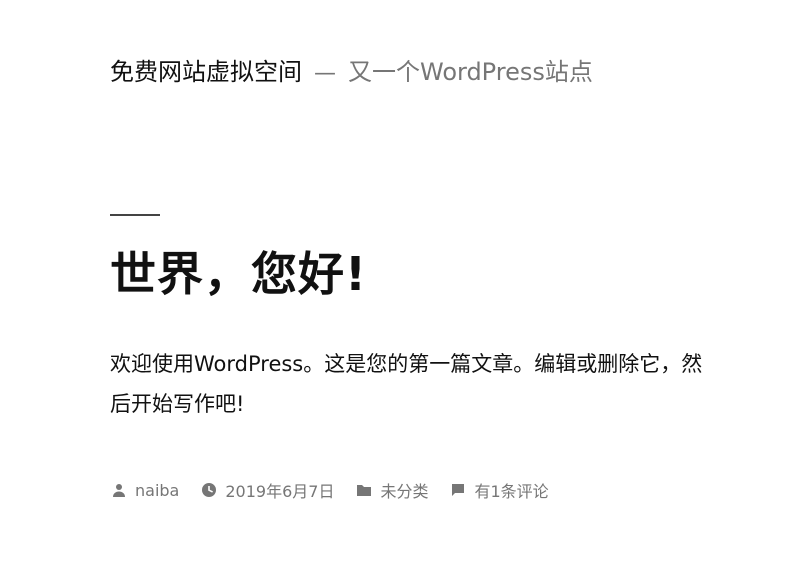 The image size is (798, 586). I want to click on author-name: naiba, so click(157, 490).